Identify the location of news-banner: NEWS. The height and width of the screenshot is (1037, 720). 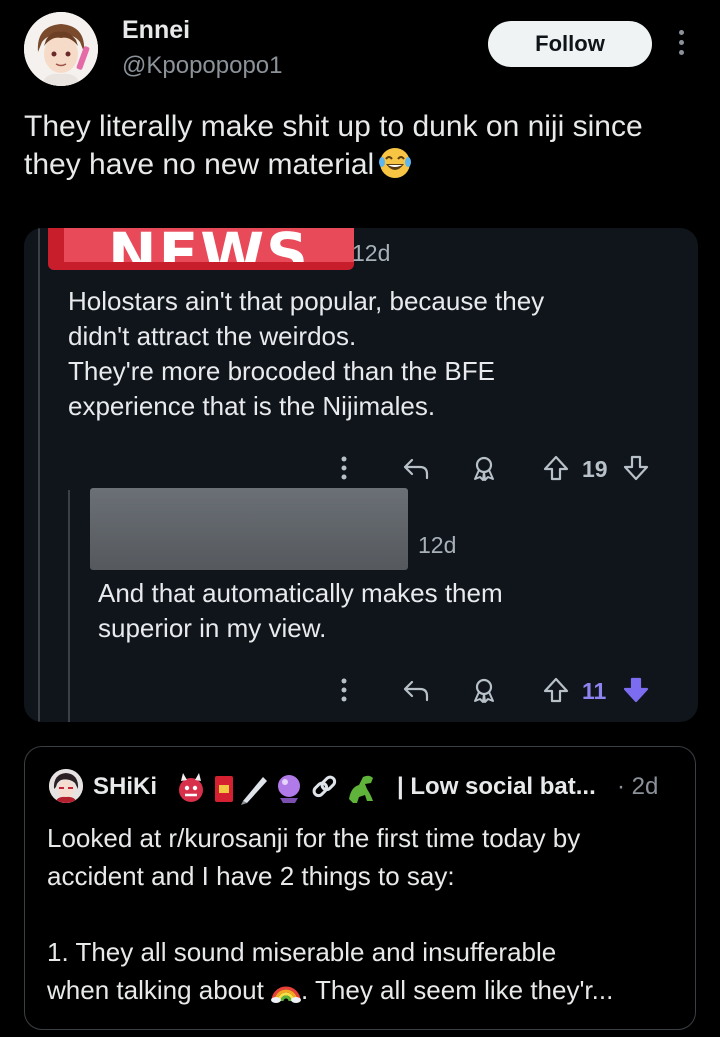
(201, 249).